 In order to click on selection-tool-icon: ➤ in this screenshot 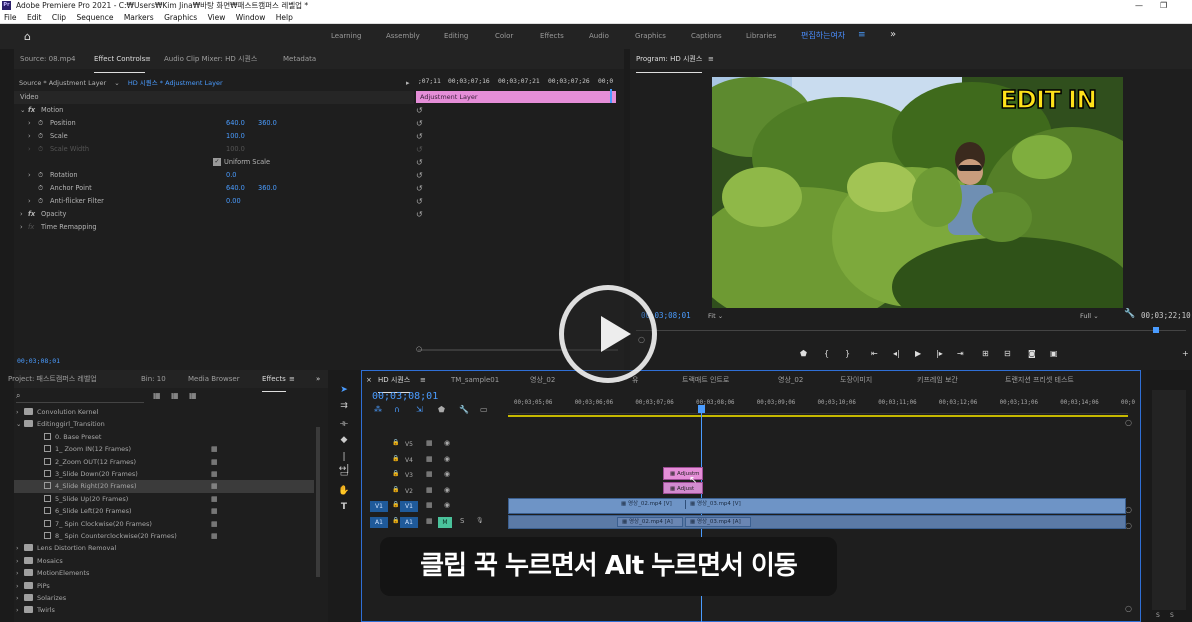, I will do `click(344, 390)`.